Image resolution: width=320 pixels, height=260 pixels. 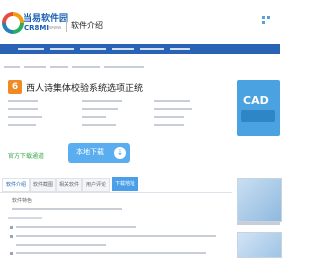 I want to click on local-download-button: 本地下载 ↓, so click(x=99, y=153).